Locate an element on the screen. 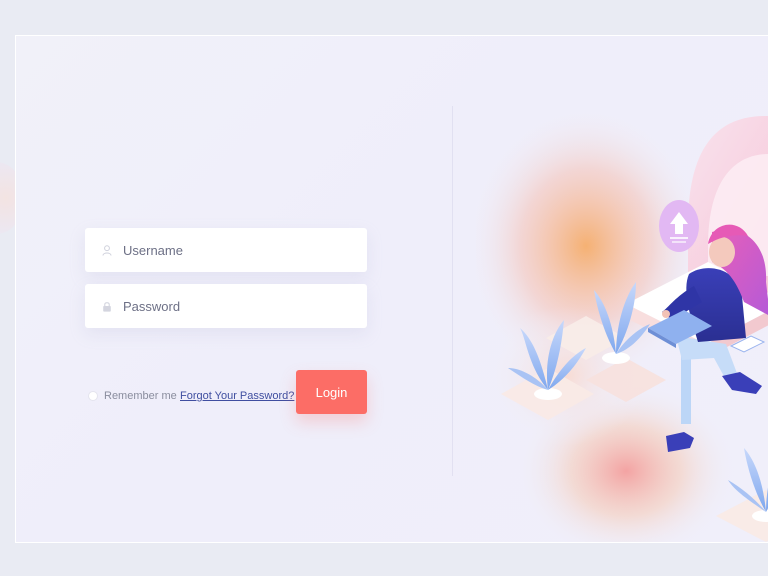  remember-label: Remember me is located at coordinates (140, 396).